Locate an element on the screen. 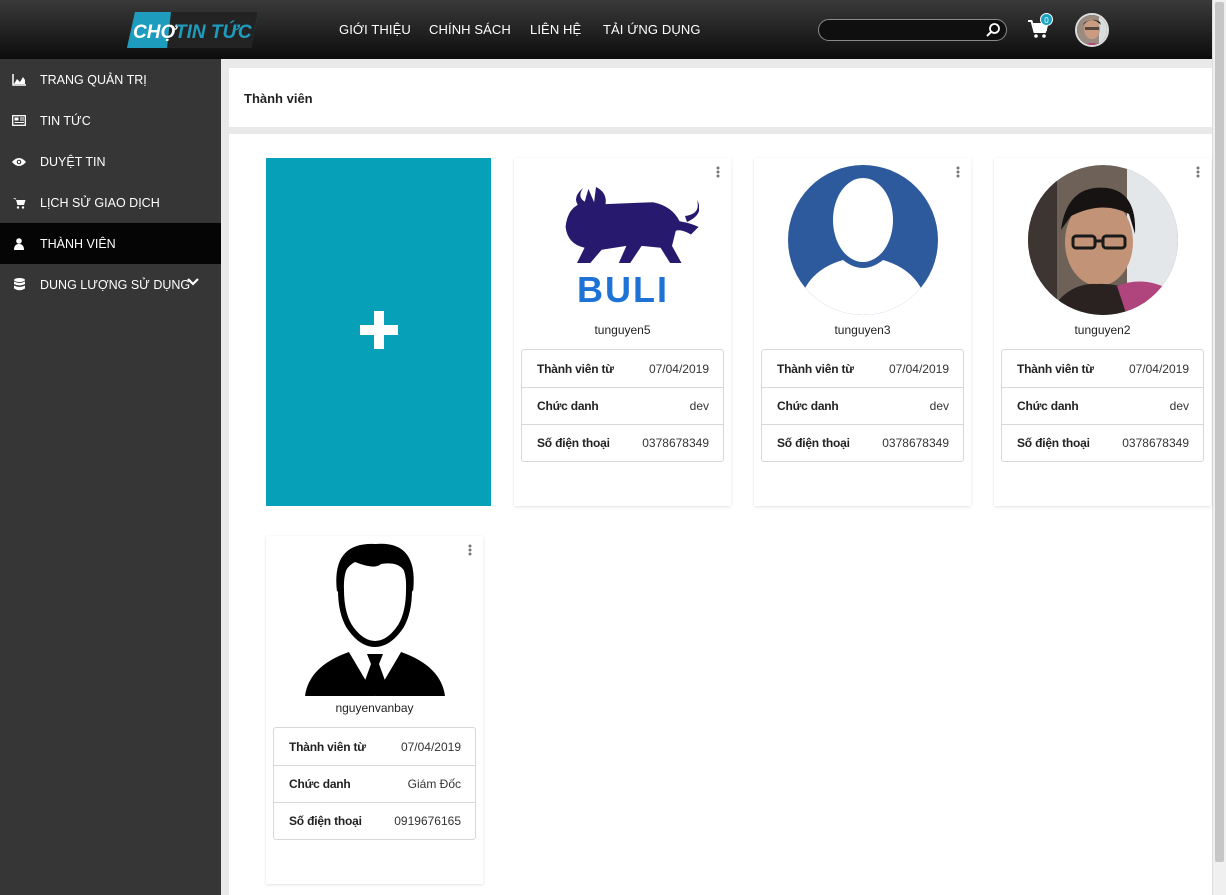 The height and width of the screenshot is (895, 1226). sidebar-item-label: DUYỆT TIN is located at coordinates (73, 161).